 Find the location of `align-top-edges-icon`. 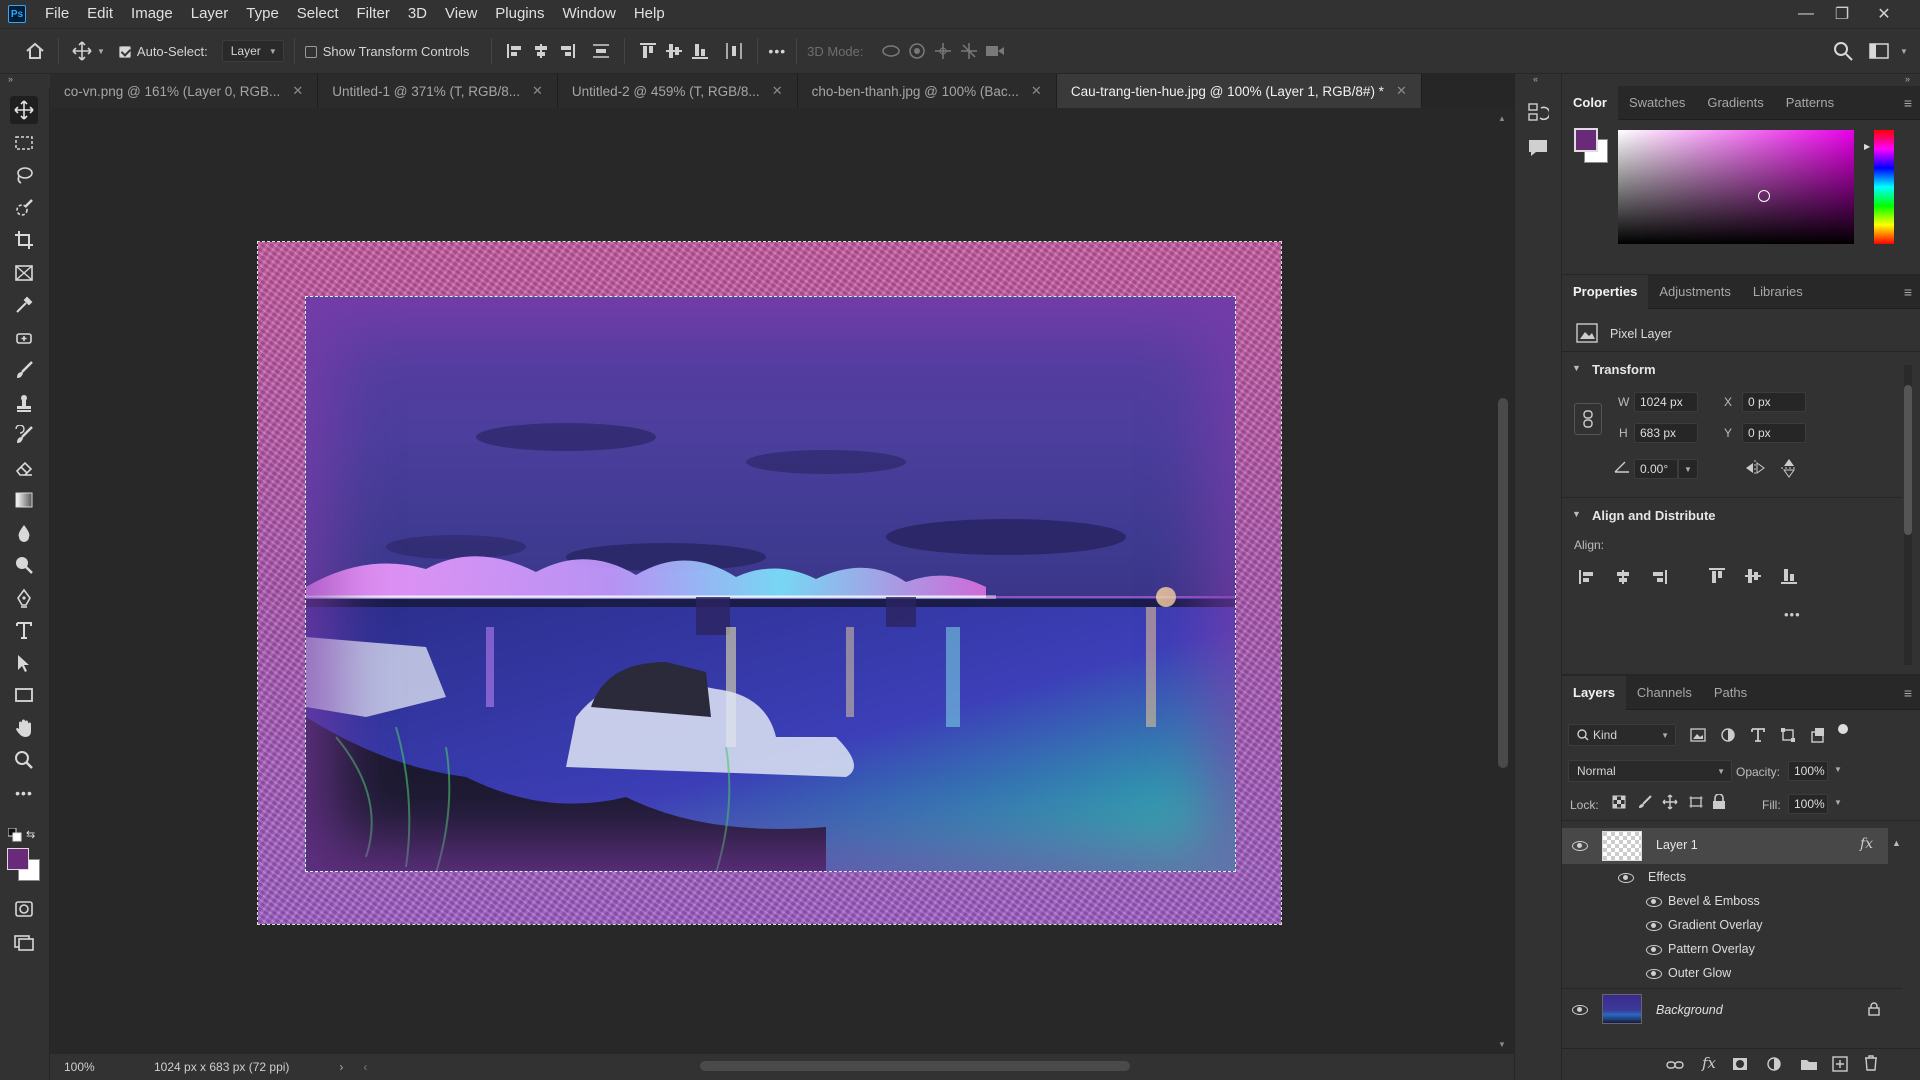

align-top-edges-icon is located at coordinates (648, 51).